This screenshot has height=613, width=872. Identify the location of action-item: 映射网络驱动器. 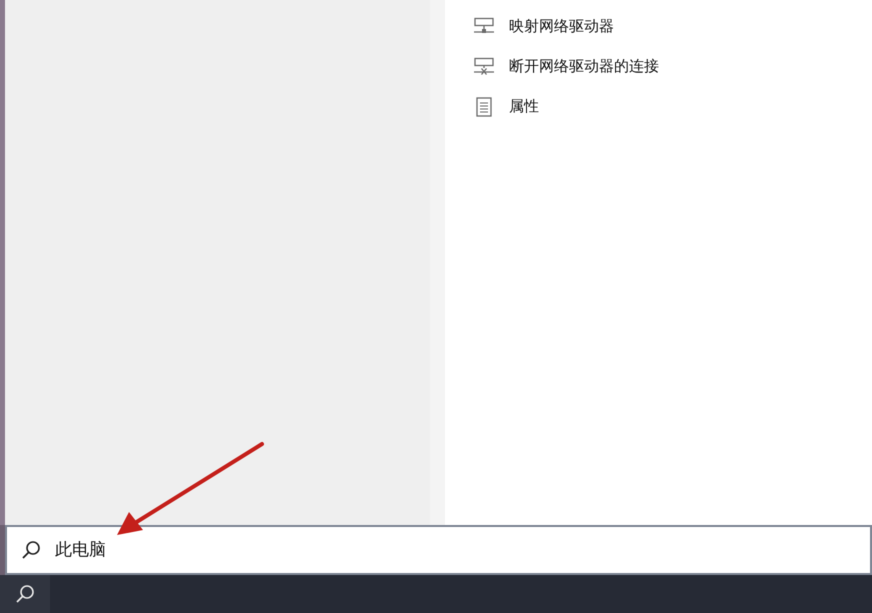
(672, 27).